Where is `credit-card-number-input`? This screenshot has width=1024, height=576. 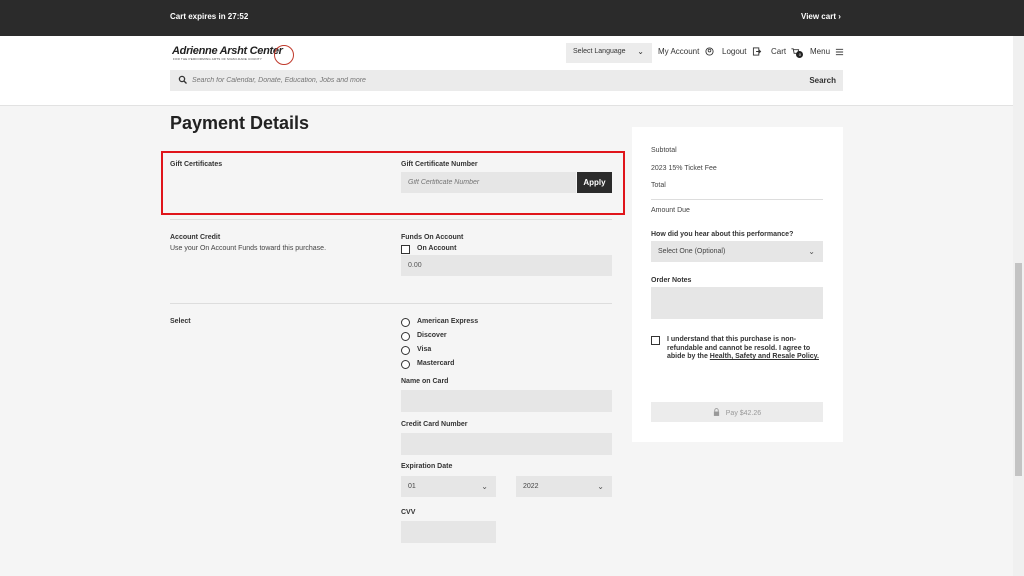 credit-card-number-input is located at coordinates (506, 444).